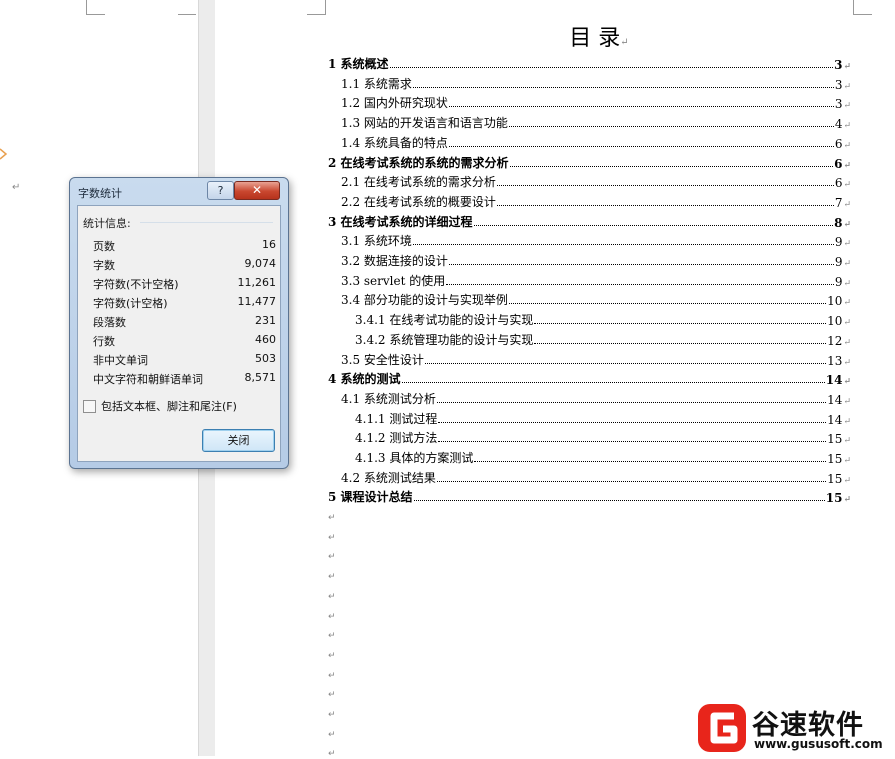 Image resolution: width=895 pixels, height=759 pixels. Describe the element at coordinates (596, 280) in the screenshot. I see `toc-entry: 3.3 servlet 的使用 9 ↵` at that location.